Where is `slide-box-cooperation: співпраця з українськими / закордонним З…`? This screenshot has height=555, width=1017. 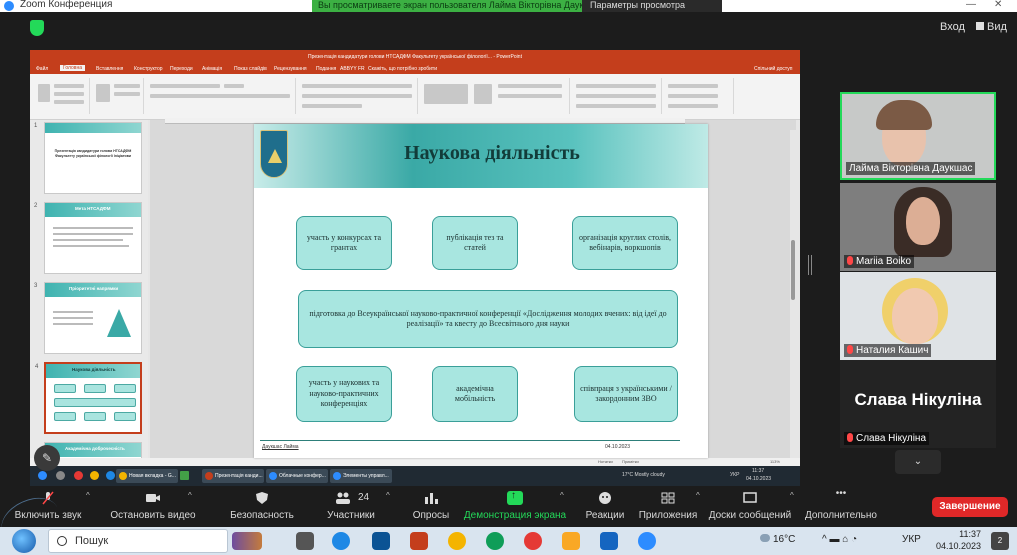 slide-box-cooperation: співпраця з українськими / закордонним З… is located at coordinates (626, 394).